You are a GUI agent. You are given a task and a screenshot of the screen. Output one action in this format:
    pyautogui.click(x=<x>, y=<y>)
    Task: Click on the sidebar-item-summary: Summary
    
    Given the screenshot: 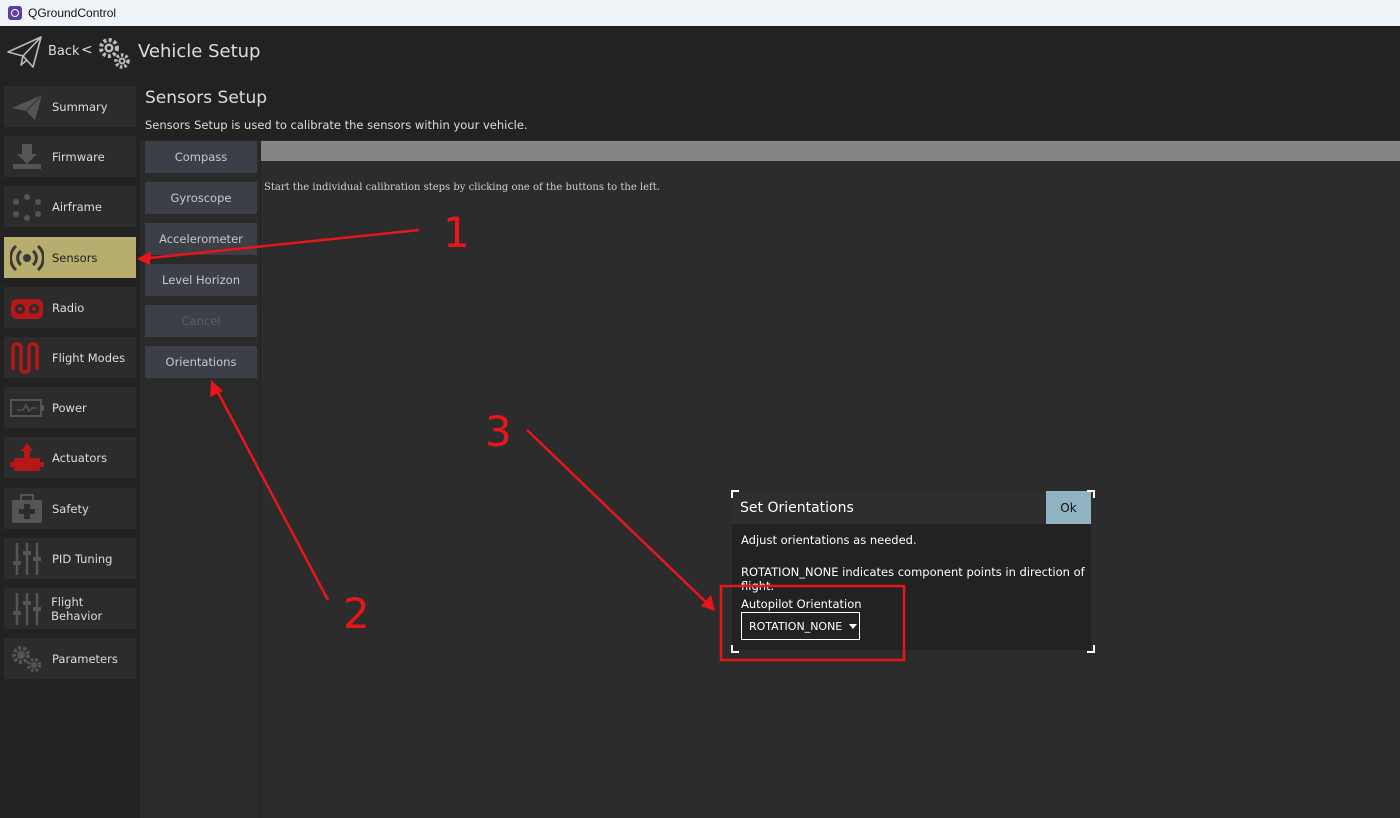 What is the action you would take?
    pyautogui.click(x=70, y=106)
    